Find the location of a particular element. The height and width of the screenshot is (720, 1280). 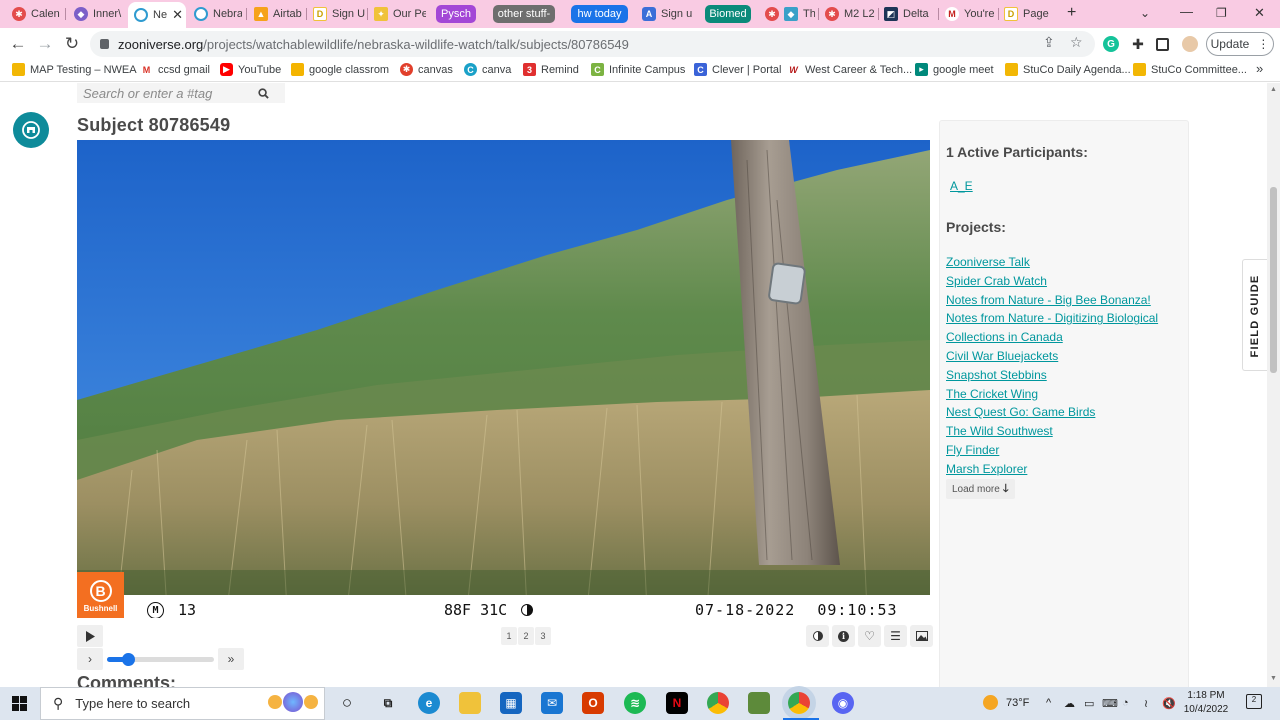

extensions-puzzle-icon: ✚ is located at coordinates (1138, 44).